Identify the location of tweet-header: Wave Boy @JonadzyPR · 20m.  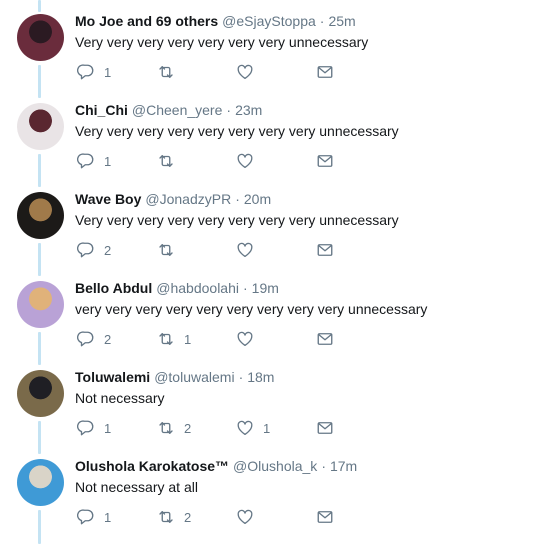
(173, 199).